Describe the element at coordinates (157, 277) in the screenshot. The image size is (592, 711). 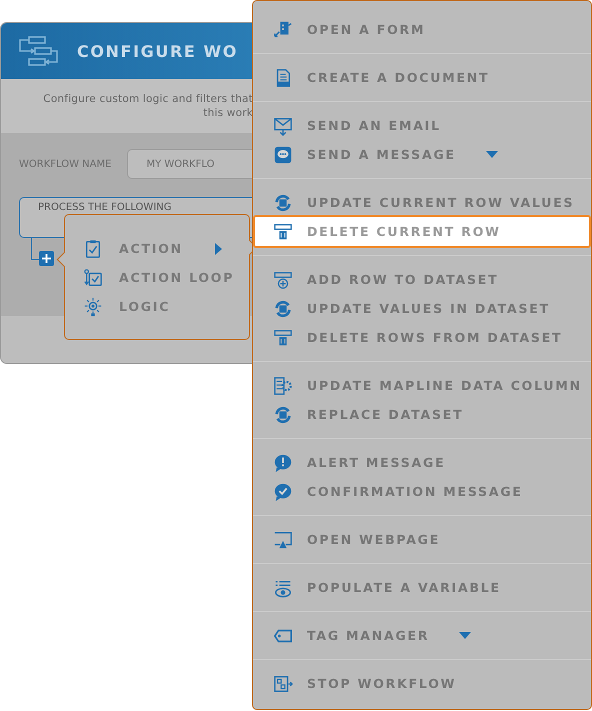
I see `submenu-item: ACTION LOOP` at that location.